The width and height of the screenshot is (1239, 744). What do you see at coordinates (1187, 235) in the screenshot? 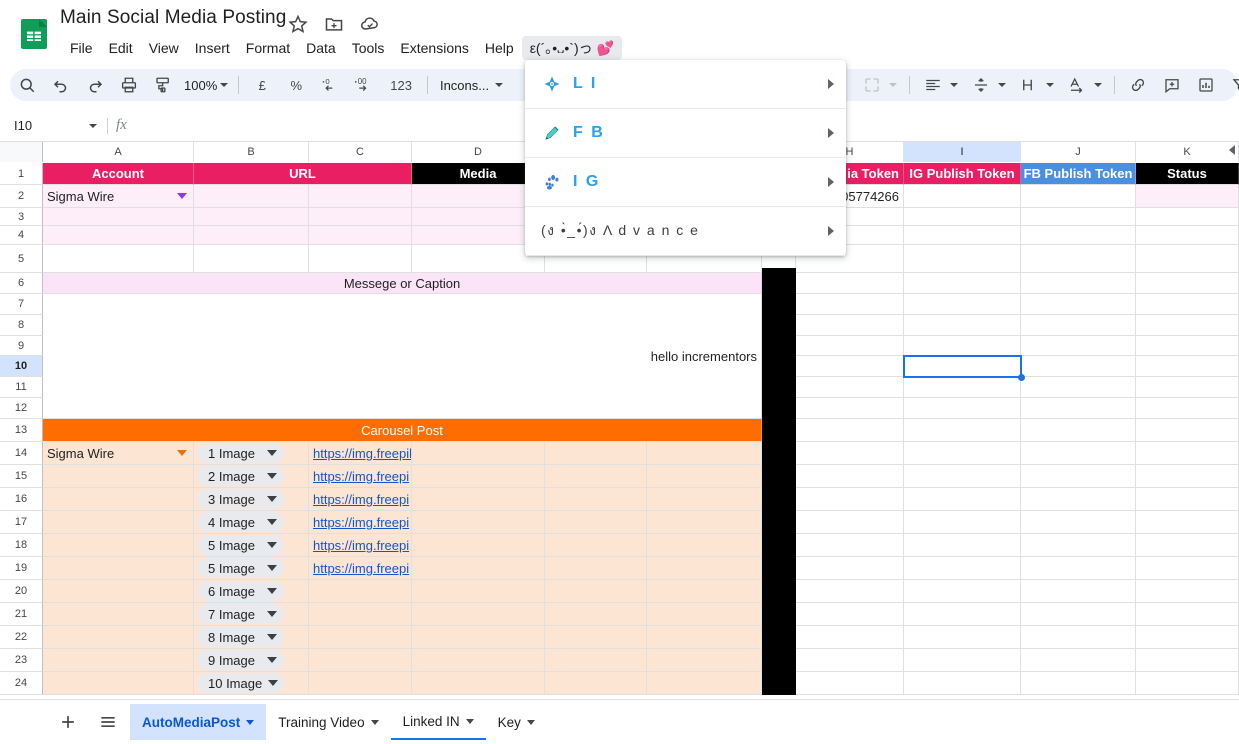
I see `cell-k4` at bounding box center [1187, 235].